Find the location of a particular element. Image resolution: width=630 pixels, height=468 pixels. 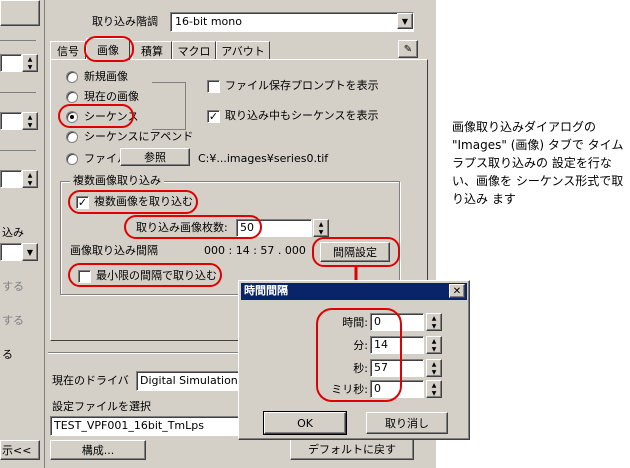

interval-label: 画像取り込み間隔 is located at coordinates (114, 250).